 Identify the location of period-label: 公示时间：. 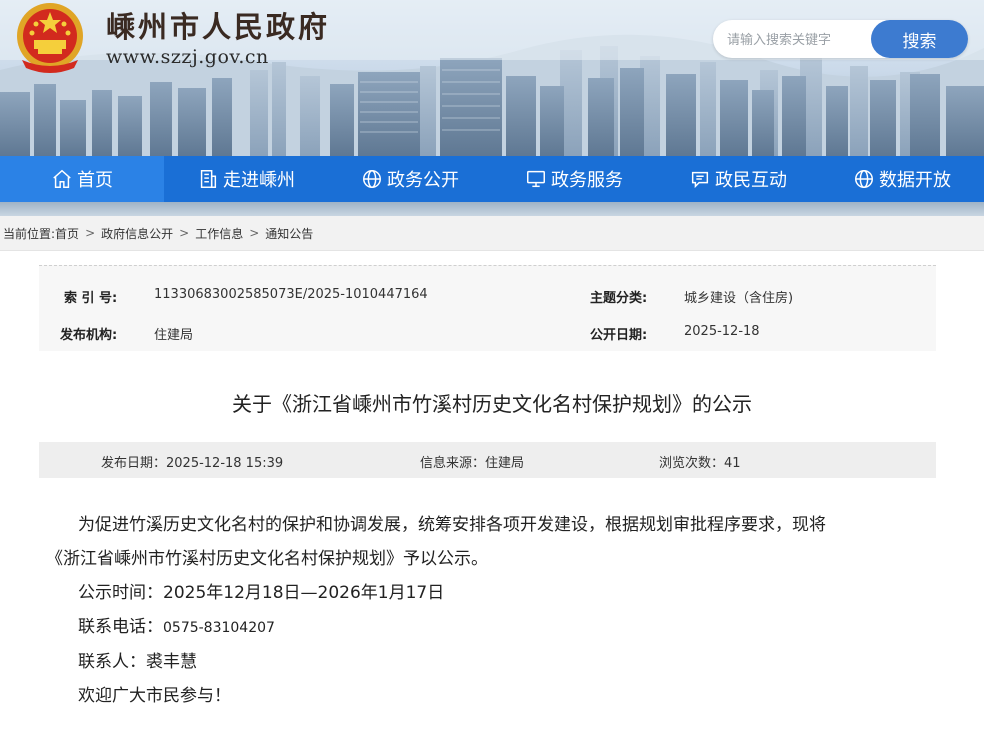
(120, 593).